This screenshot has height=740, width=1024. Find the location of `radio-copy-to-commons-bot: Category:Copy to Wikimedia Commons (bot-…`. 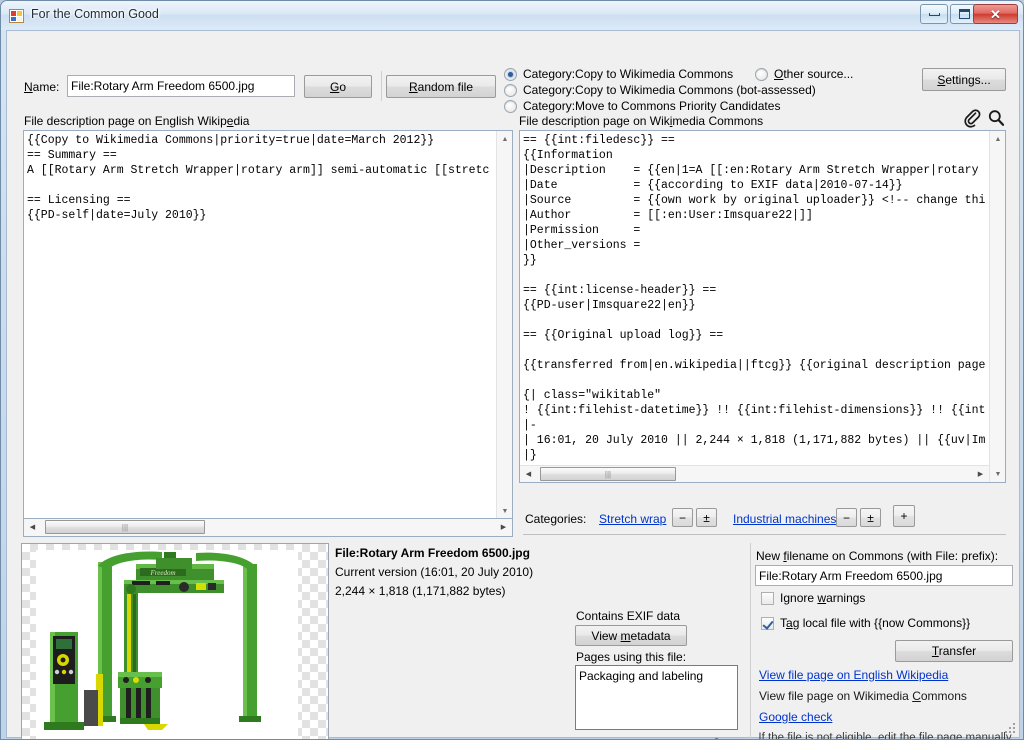

radio-copy-to-commons-bot: Category:Copy to Wikimedia Commons (bot-… is located at coordinates (660, 90).